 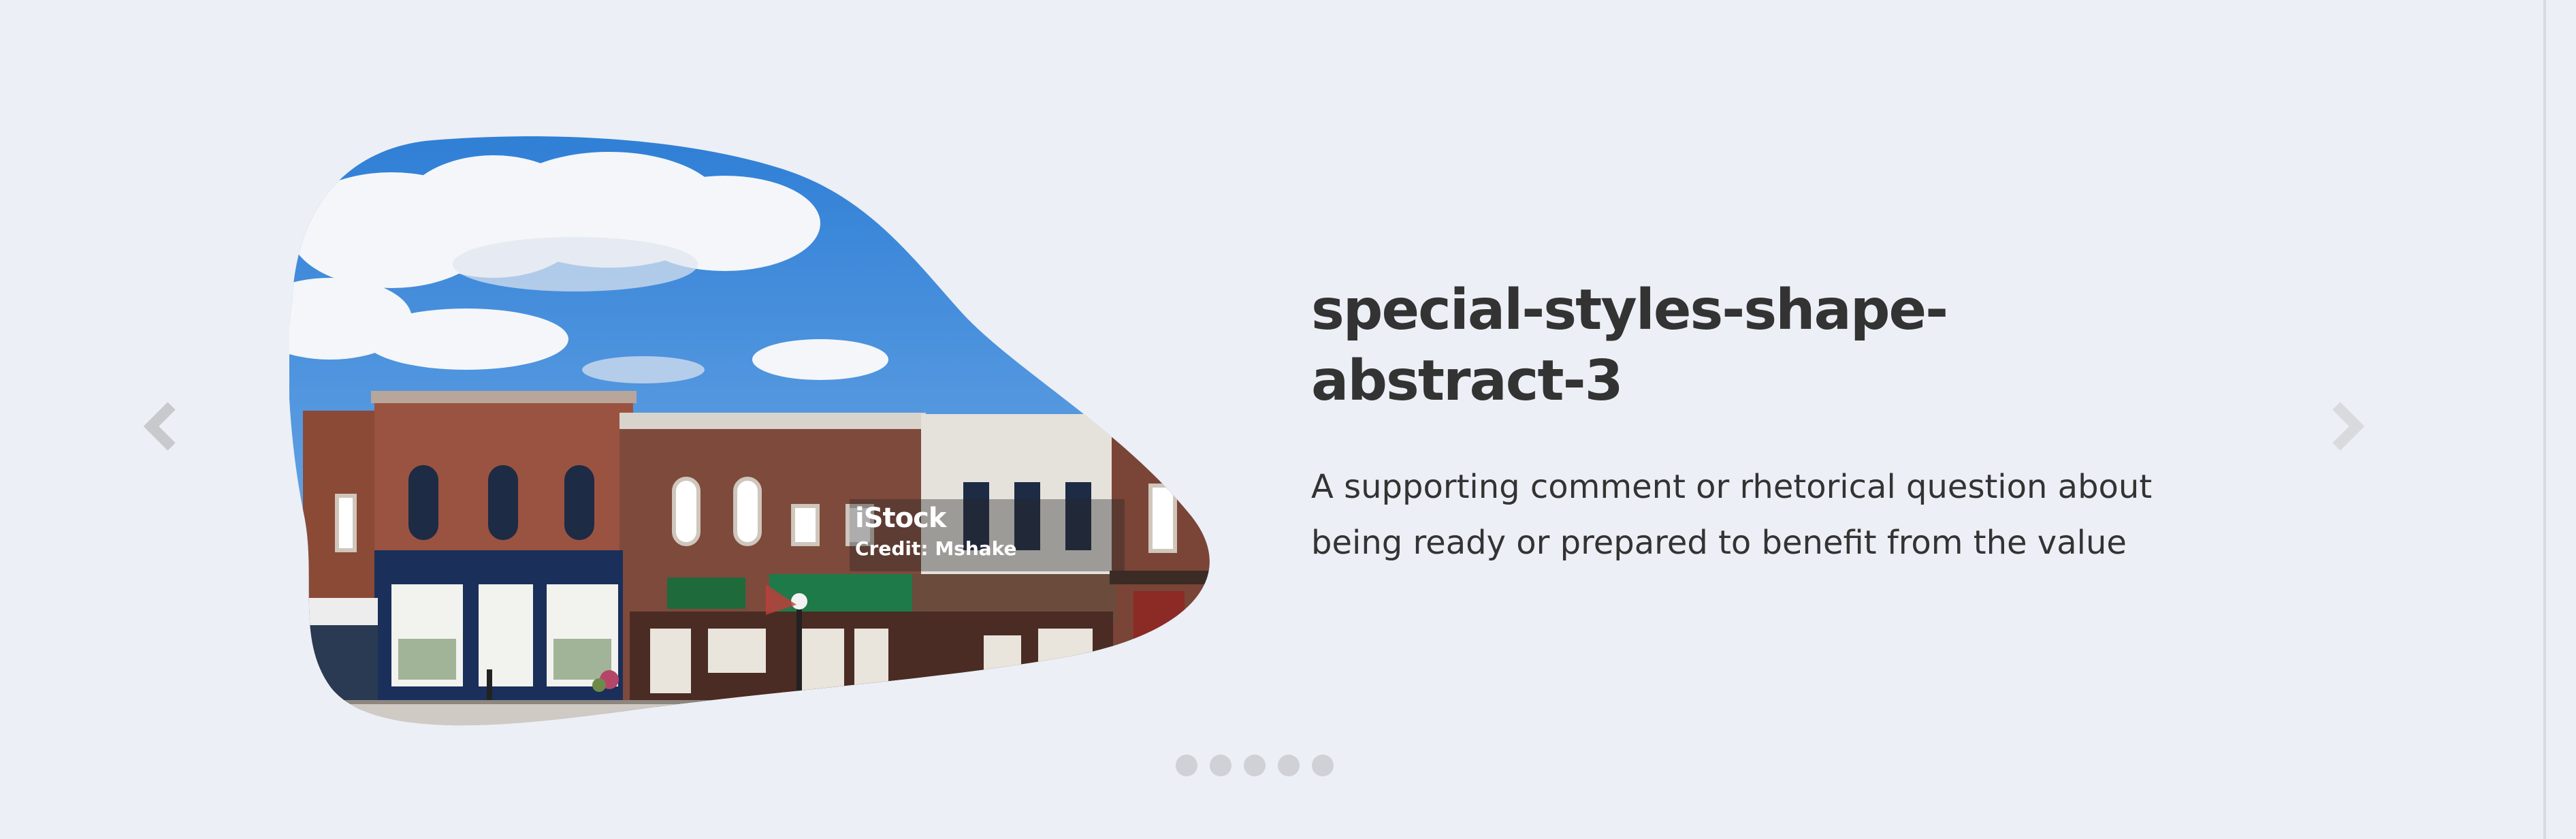 What do you see at coordinates (936, 548) in the screenshot?
I see `watermark-credit: Credit: Mshake` at bounding box center [936, 548].